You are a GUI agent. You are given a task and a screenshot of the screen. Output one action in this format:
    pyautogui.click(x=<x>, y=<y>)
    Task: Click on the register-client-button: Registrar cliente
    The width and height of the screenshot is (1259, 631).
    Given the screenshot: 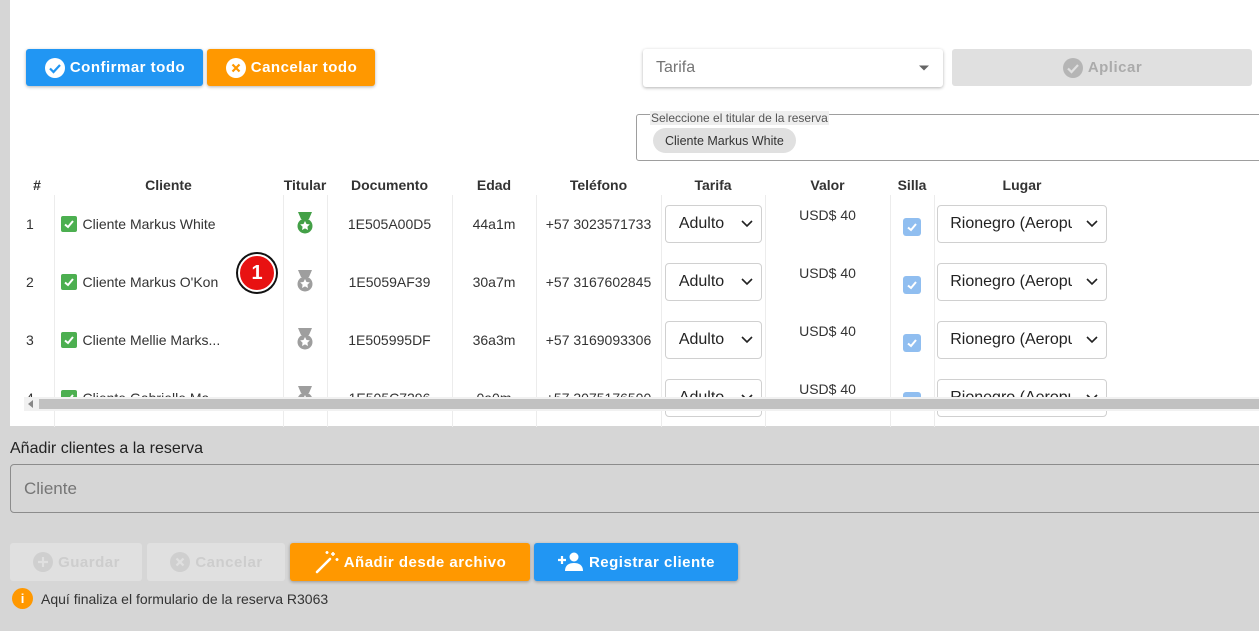 What is the action you would take?
    pyautogui.click(x=636, y=562)
    